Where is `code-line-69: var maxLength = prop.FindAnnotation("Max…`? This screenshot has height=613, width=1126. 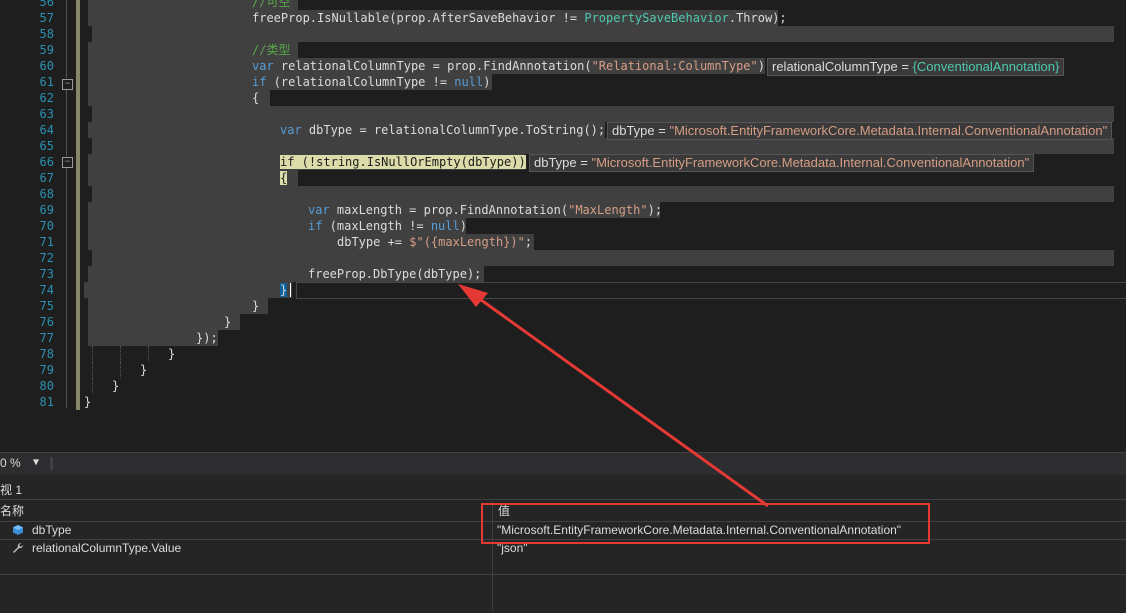
code-line-69: var maxLength = prop.FindAnnotation("Max… is located at coordinates (485, 210).